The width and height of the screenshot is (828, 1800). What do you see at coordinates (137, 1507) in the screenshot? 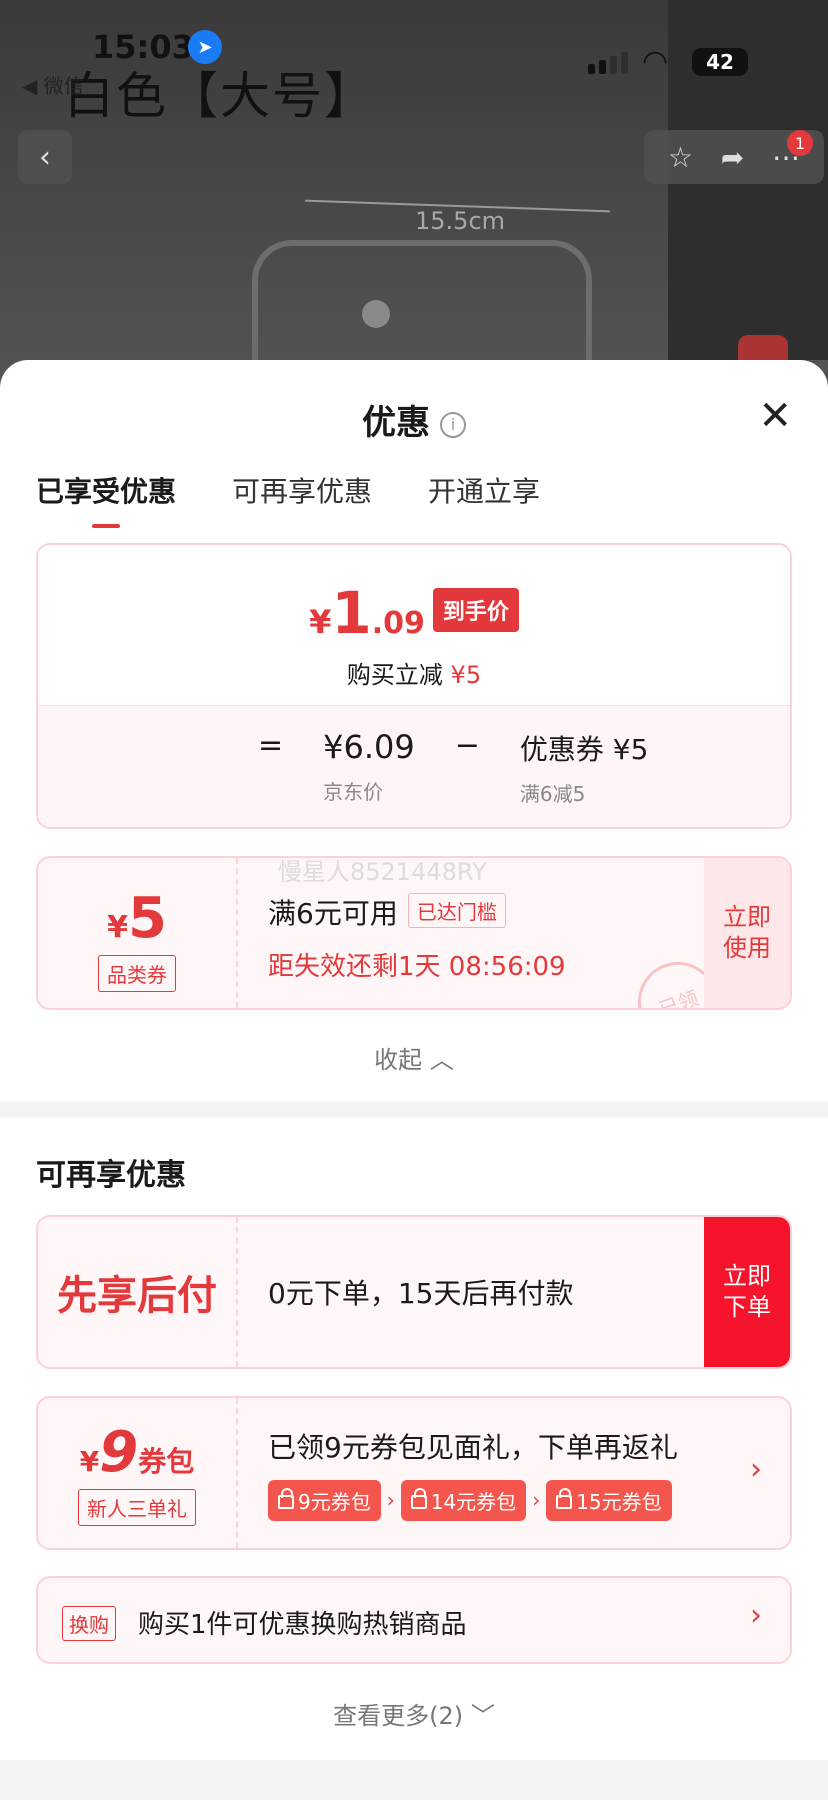
I see `new-user-tag: 新人三单礼` at bounding box center [137, 1507].